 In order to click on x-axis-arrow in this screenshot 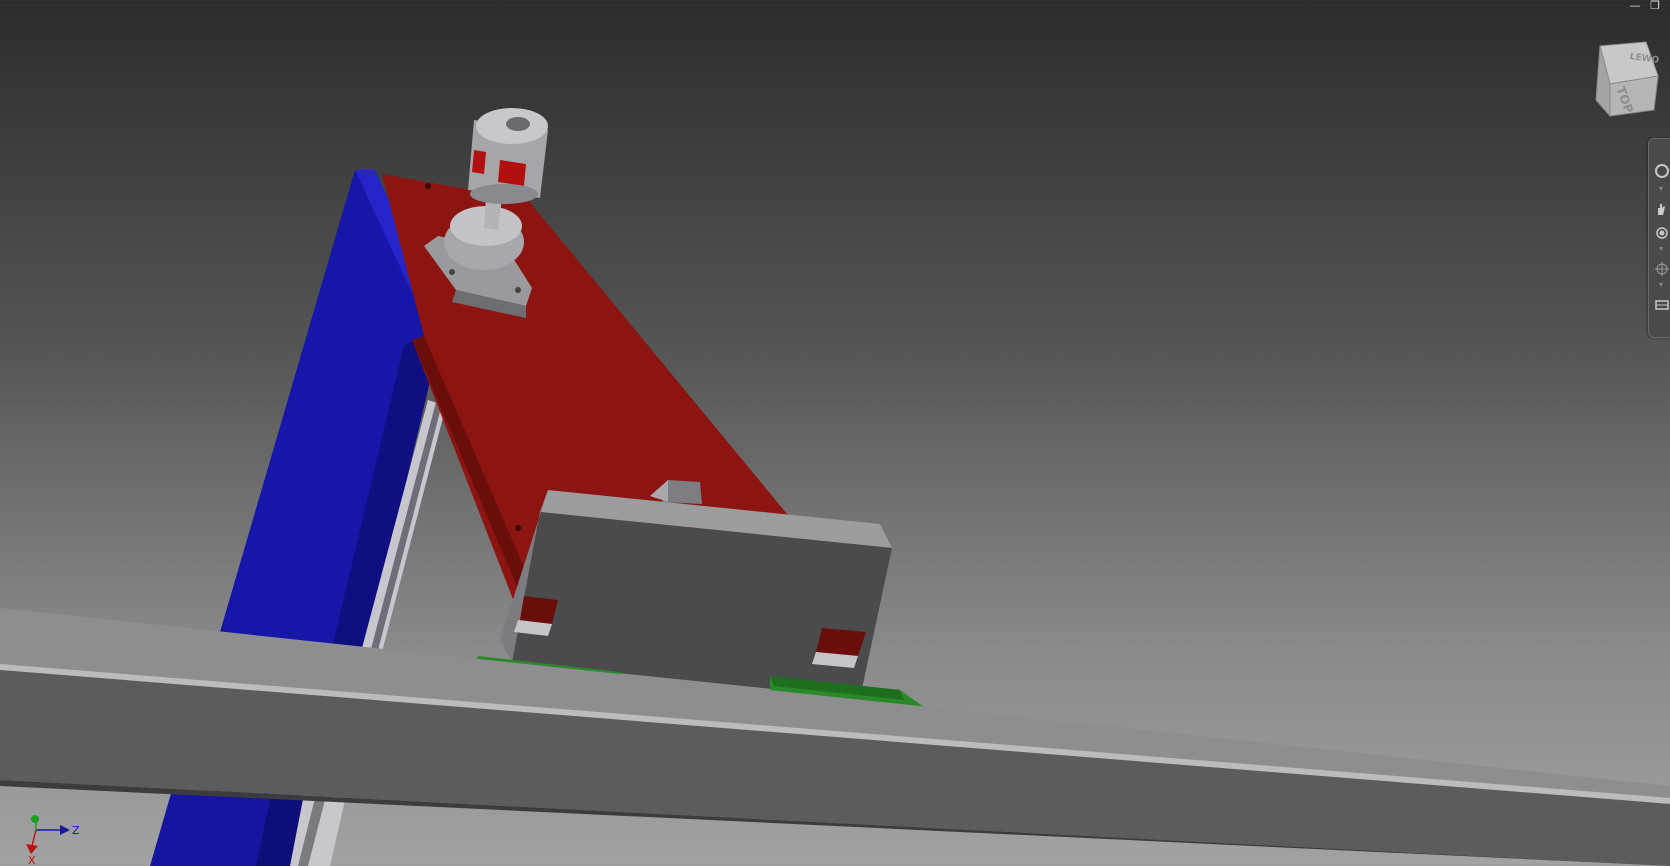, I will do `click(32, 849)`.